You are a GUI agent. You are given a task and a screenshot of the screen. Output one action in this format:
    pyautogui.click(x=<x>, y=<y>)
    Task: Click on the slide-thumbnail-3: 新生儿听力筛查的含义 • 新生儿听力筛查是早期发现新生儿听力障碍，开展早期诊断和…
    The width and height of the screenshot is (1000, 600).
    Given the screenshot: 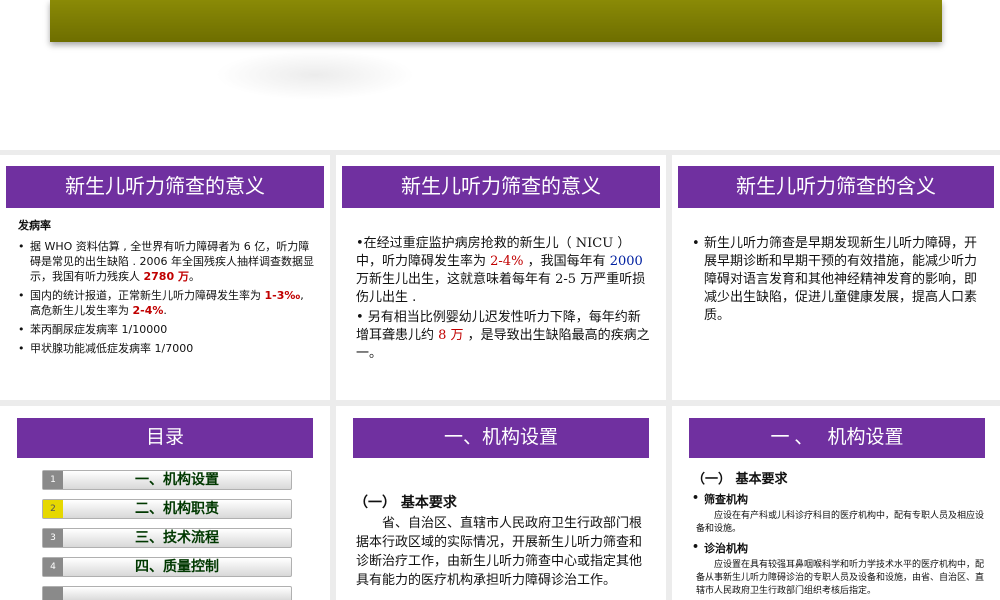 What is the action you would take?
    pyautogui.click(x=836, y=277)
    